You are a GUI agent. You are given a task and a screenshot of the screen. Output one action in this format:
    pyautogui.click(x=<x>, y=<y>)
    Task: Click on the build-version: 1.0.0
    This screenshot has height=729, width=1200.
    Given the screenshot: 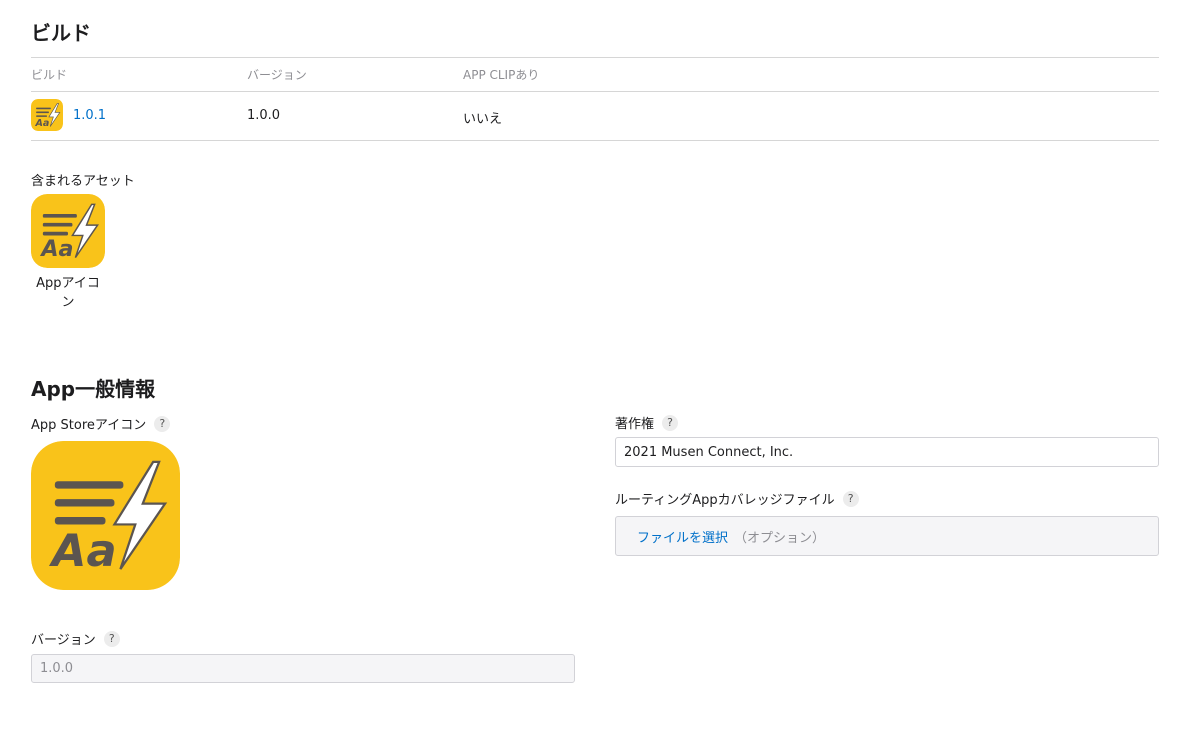 What is the action you would take?
    pyautogui.click(x=264, y=115)
    